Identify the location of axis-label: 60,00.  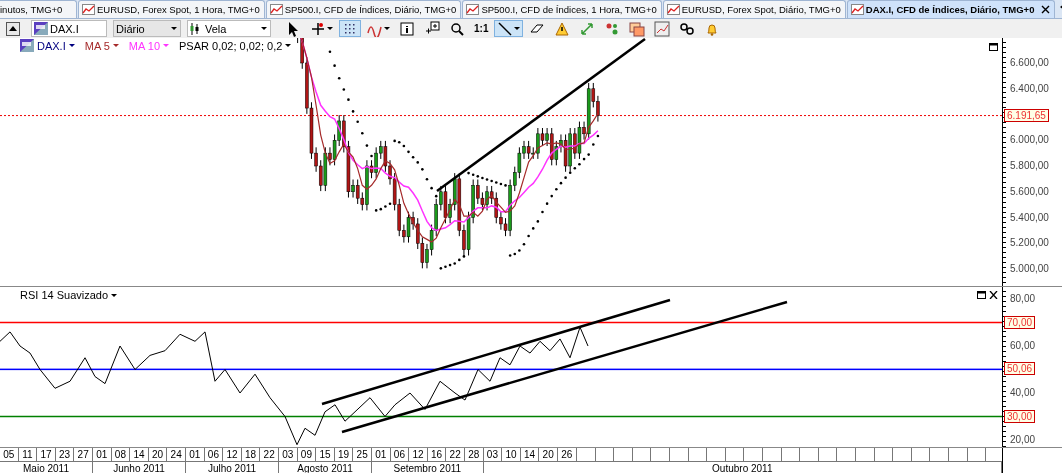
(1023, 345).